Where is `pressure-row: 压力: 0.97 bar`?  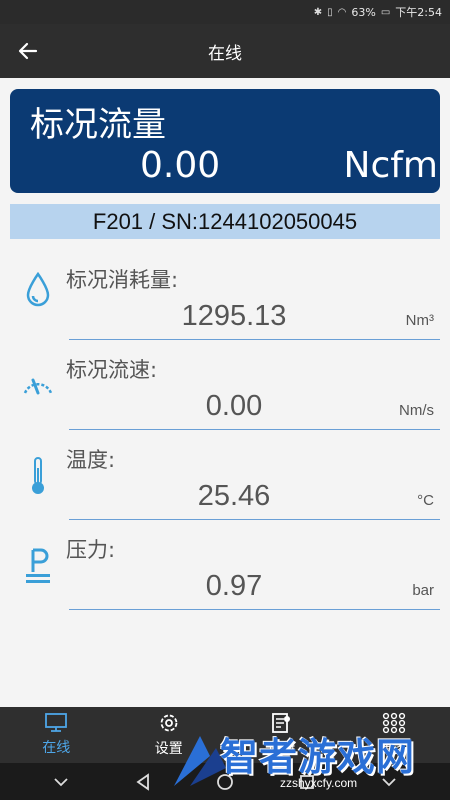 pressure-row: 压力: 0.97 bar is located at coordinates (225, 571).